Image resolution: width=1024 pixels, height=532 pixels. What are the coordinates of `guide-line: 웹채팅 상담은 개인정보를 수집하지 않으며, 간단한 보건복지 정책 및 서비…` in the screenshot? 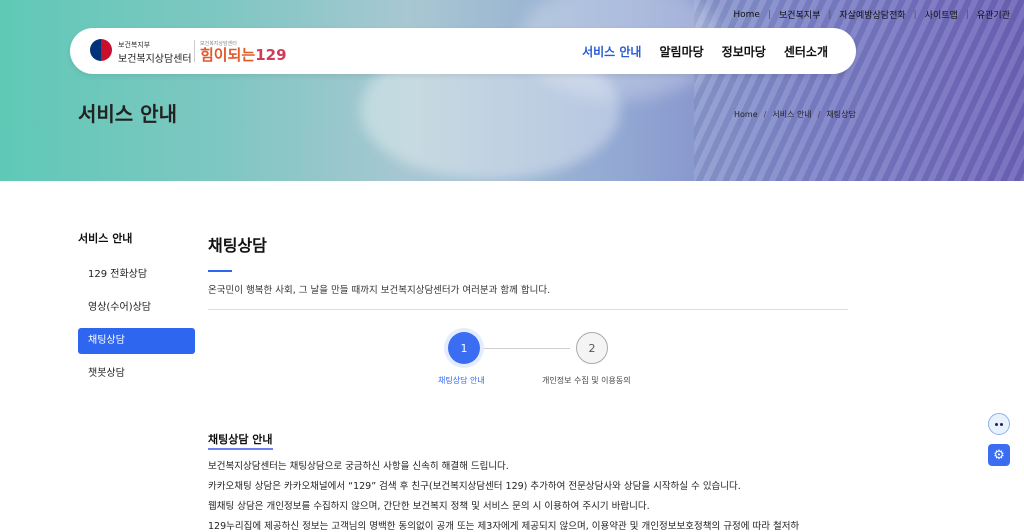 It's located at (429, 506).